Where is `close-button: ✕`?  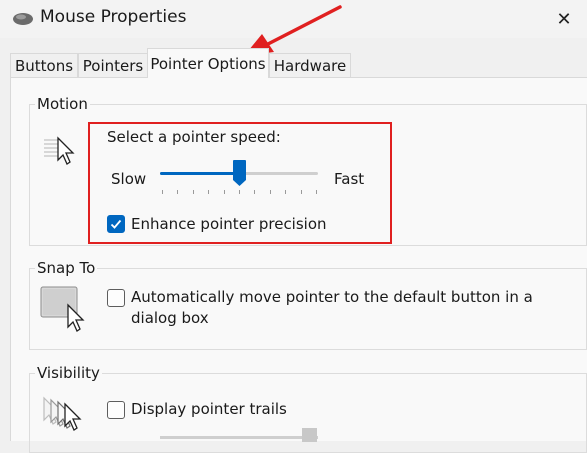
close-button: ✕ is located at coordinates (564, 19).